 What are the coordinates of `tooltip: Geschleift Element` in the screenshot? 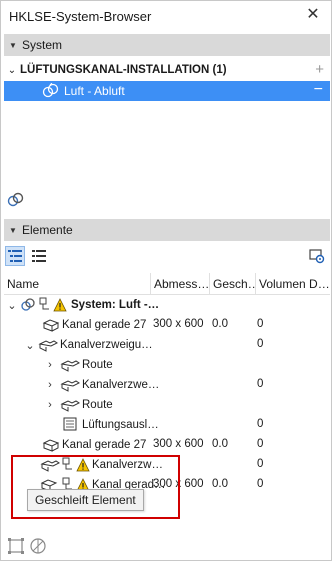 It's located at (85, 500).